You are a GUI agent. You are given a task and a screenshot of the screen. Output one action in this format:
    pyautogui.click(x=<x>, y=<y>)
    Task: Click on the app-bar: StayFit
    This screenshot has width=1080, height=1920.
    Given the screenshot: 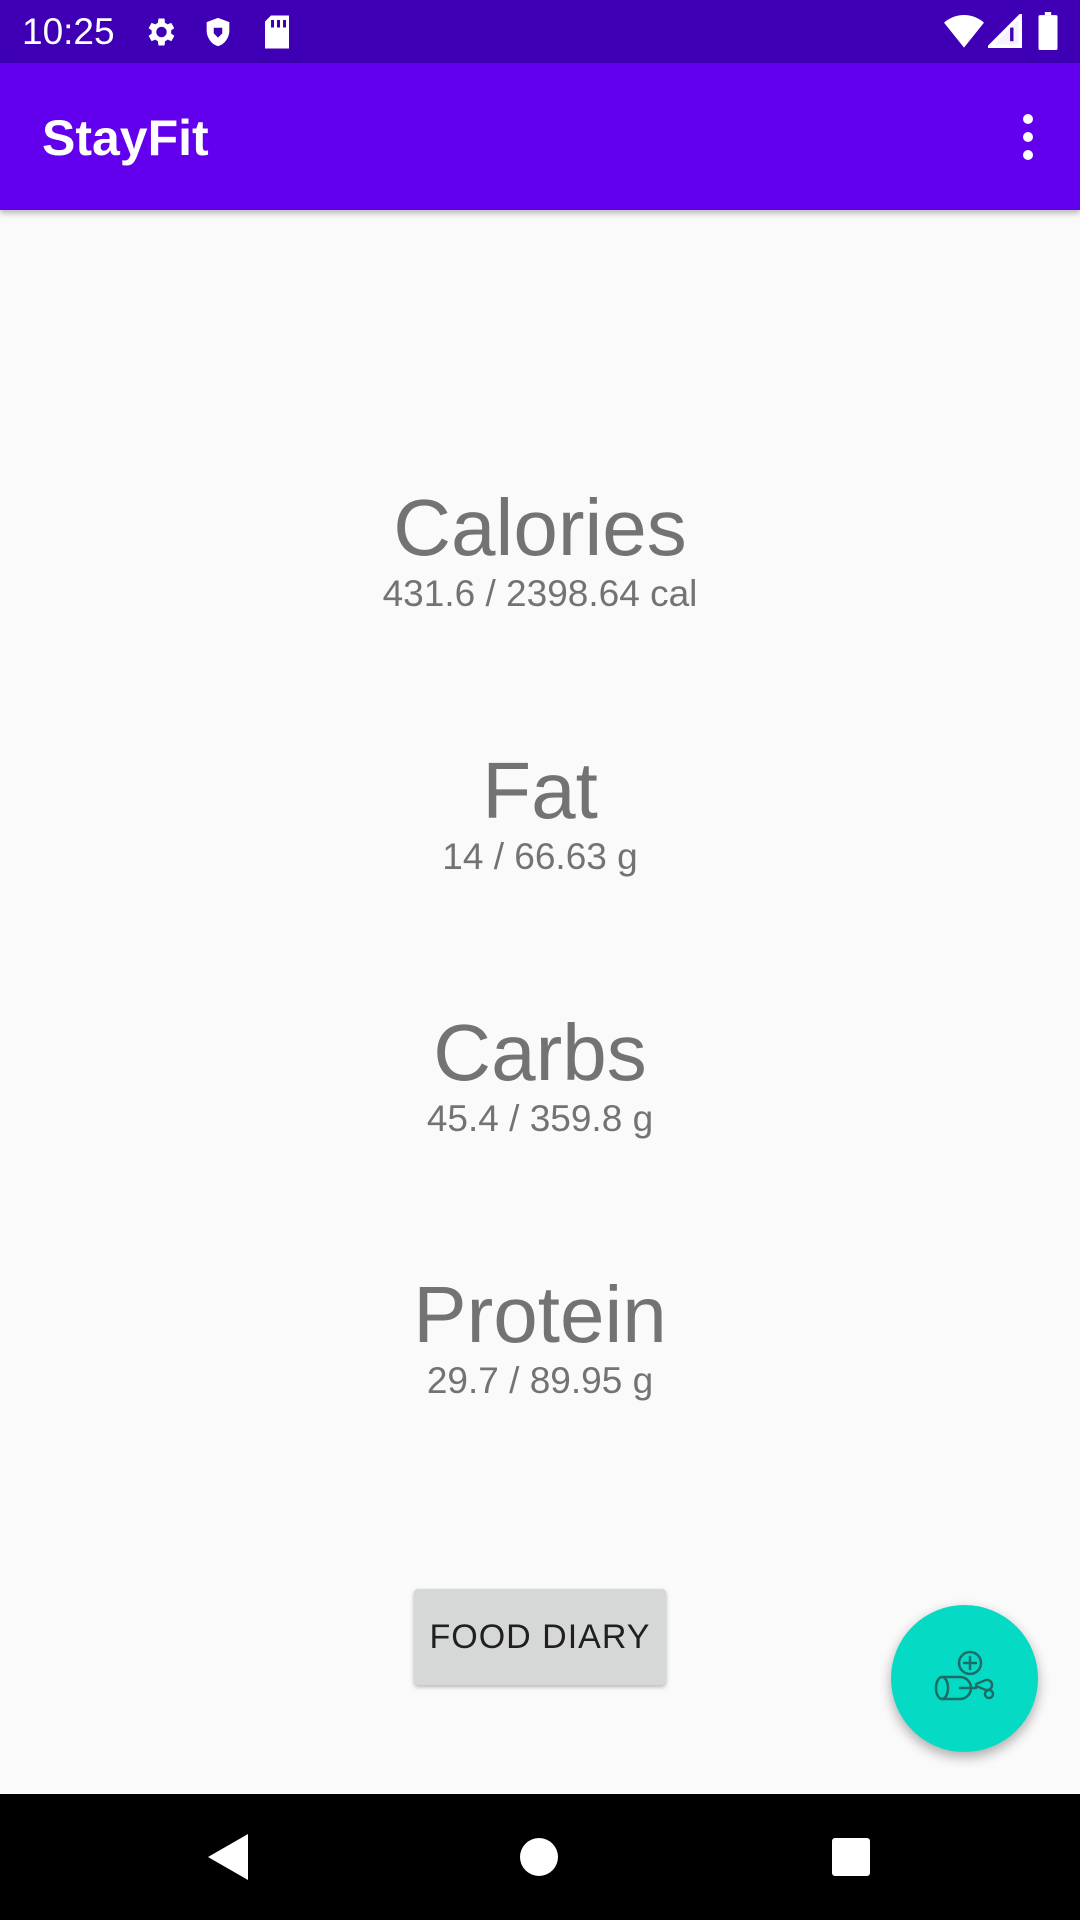 What is the action you would take?
    pyautogui.click(x=540, y=136)
    